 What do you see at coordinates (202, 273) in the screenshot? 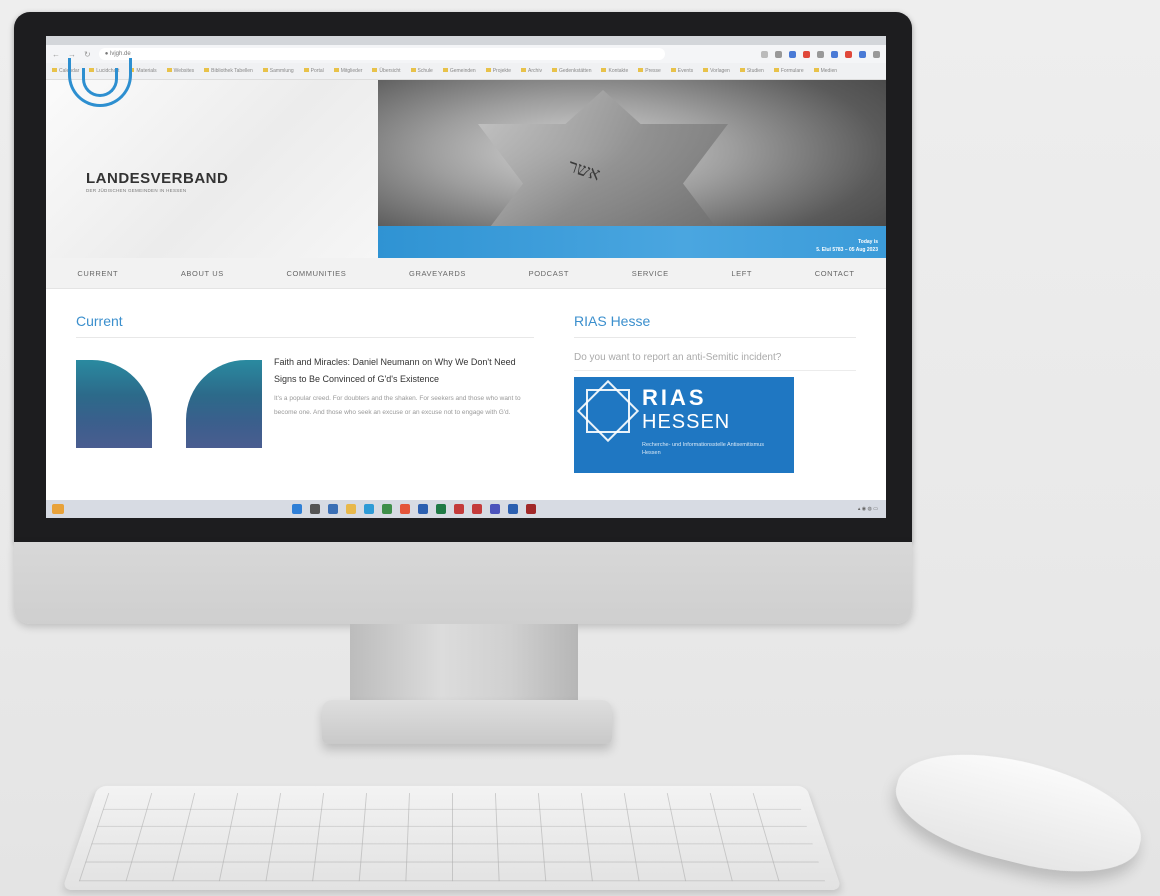
I see `nav-about-us: ABOUT US` at bounding box center [202, 273].